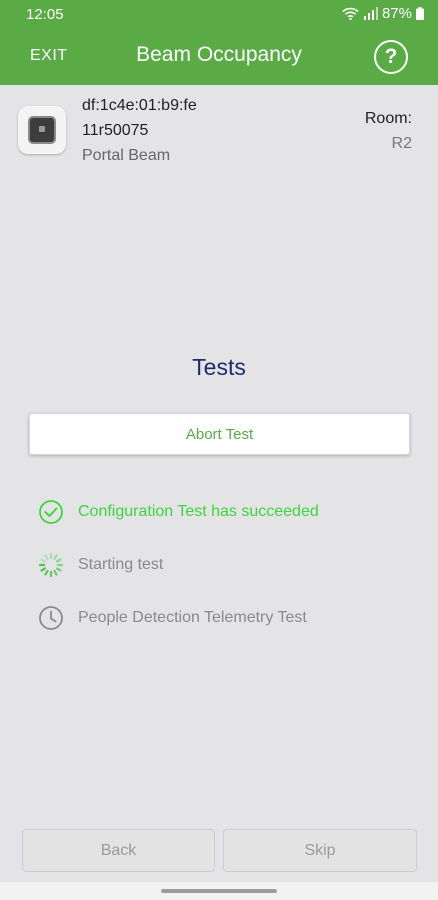 The width and height of the screenshot is (438, 900). Describe the element at coordinates (401, 143) in the screenshot. I see `room-value: R2` at that location.